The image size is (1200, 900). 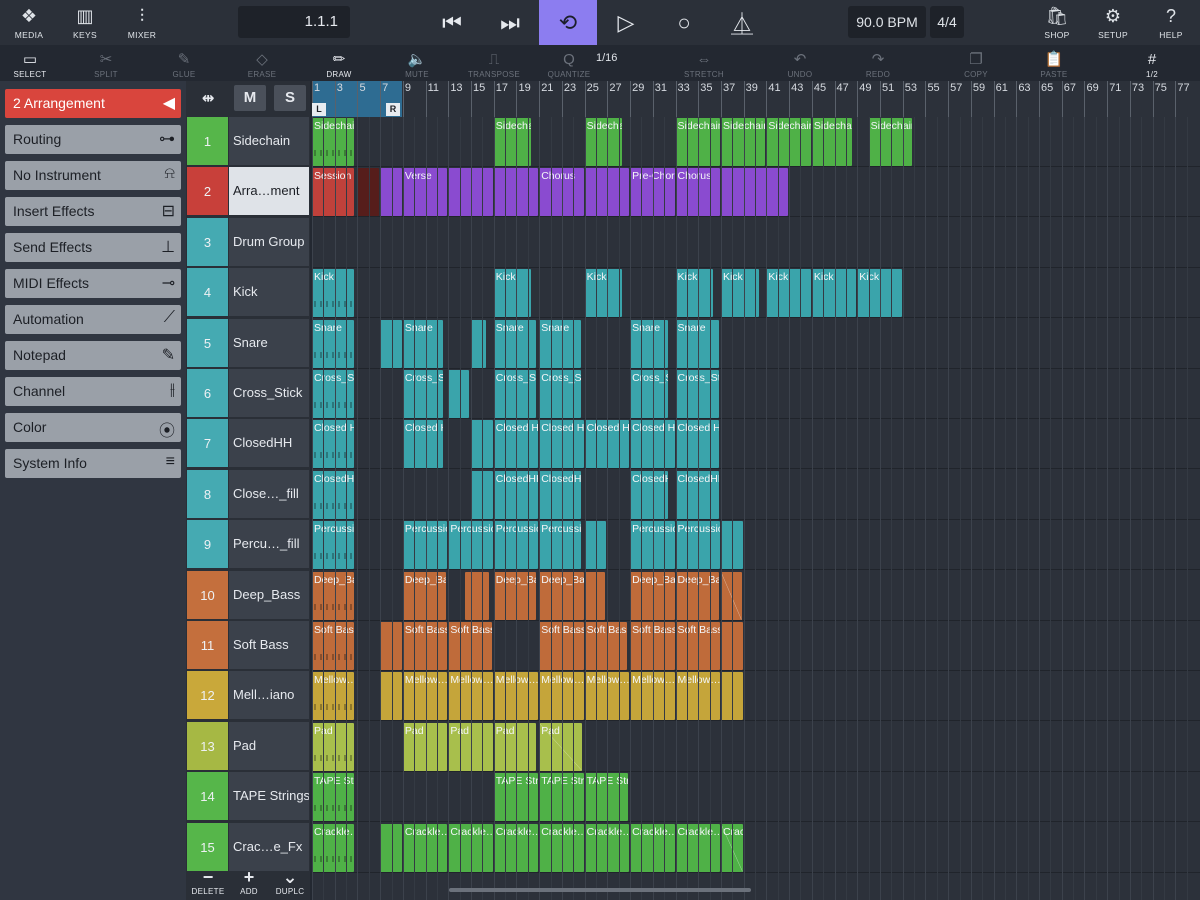 What do you see at coordinates (510, 22) in the screenshot?
I see `forward-button: ⏭` at bounding box center [510, 22].